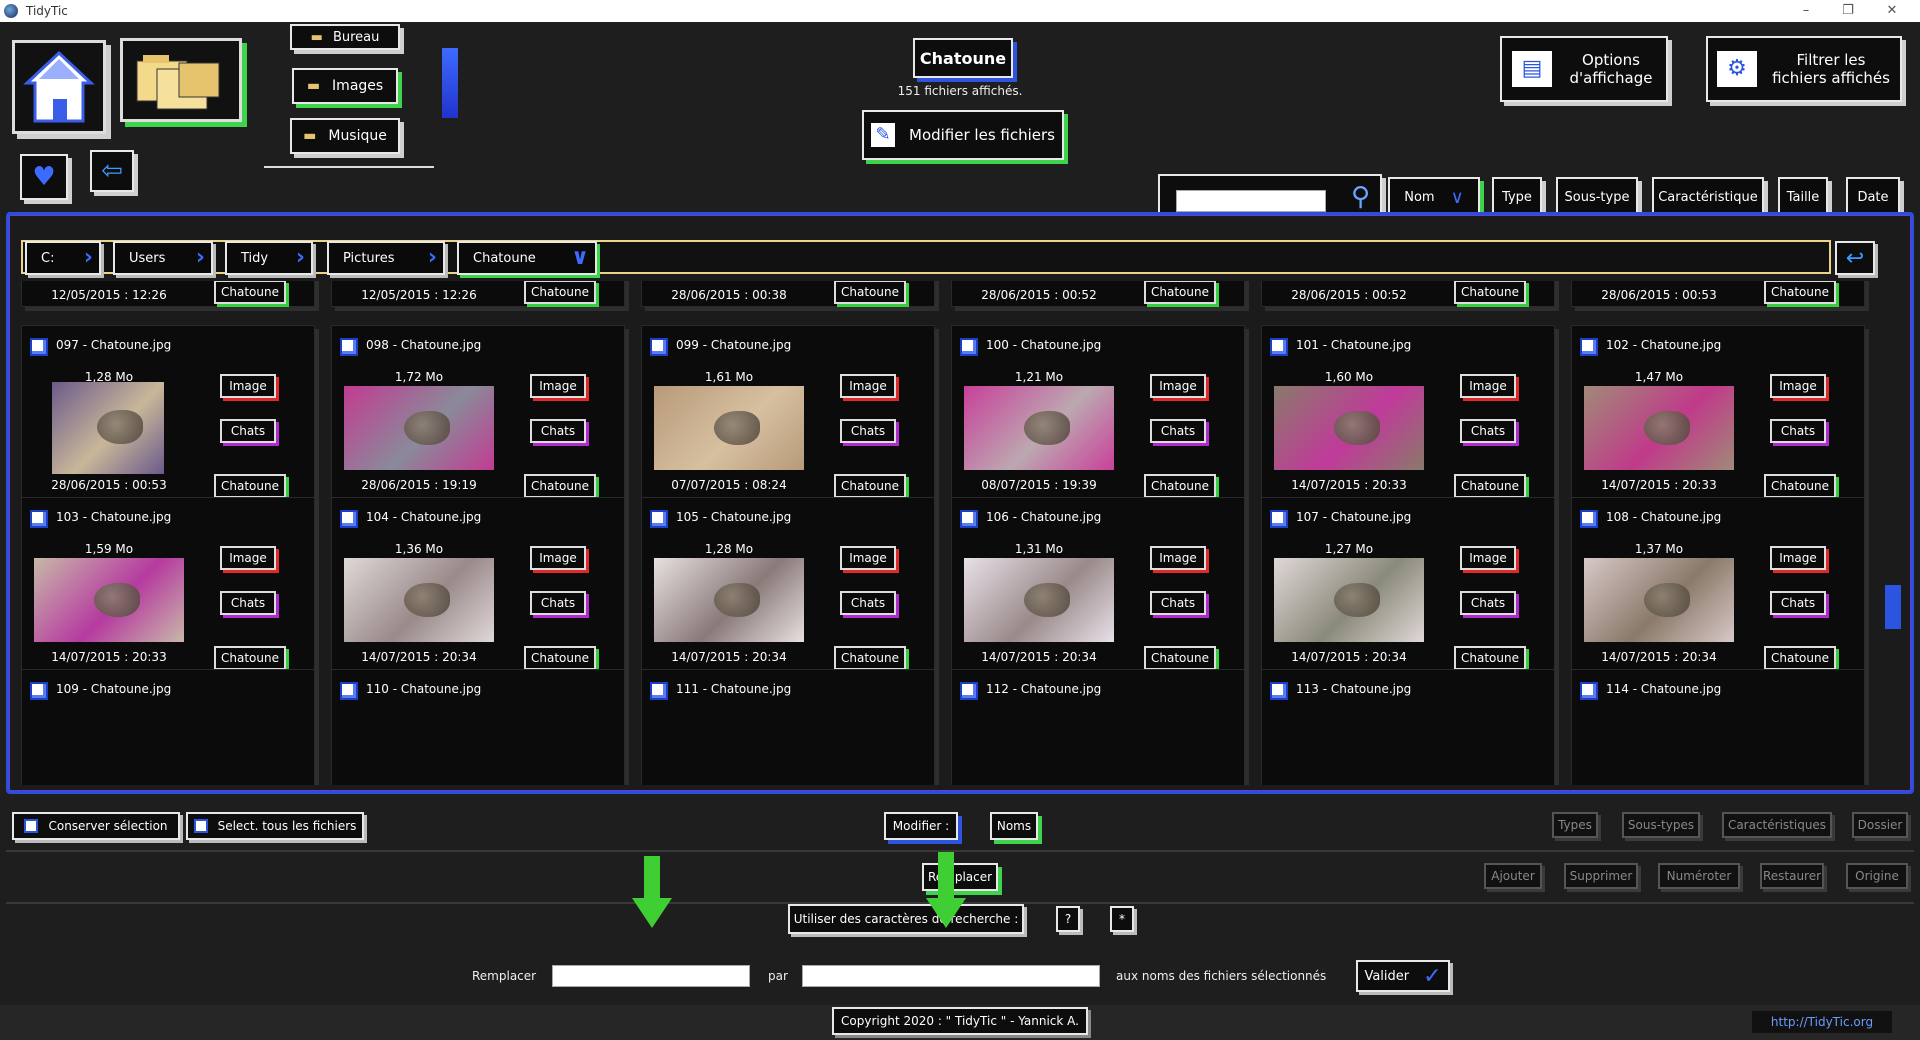  I want to click on breadcrumb-item: C: ›, so click(63, 258).